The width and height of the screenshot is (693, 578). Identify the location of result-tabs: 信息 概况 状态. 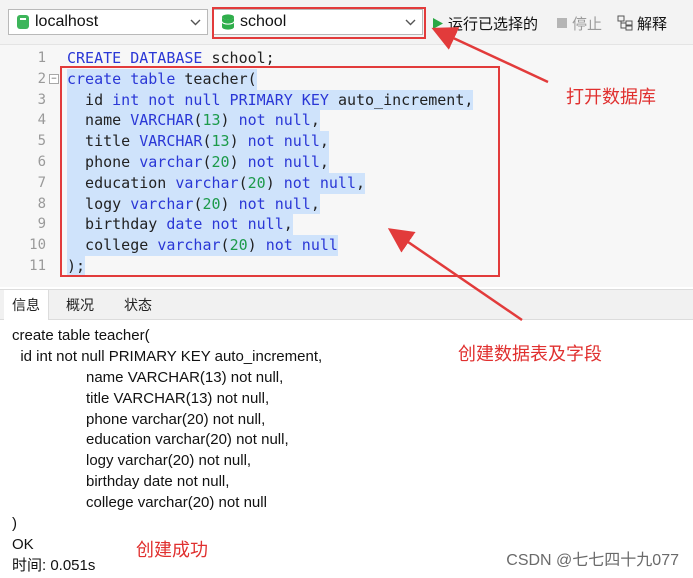
(346, 304).